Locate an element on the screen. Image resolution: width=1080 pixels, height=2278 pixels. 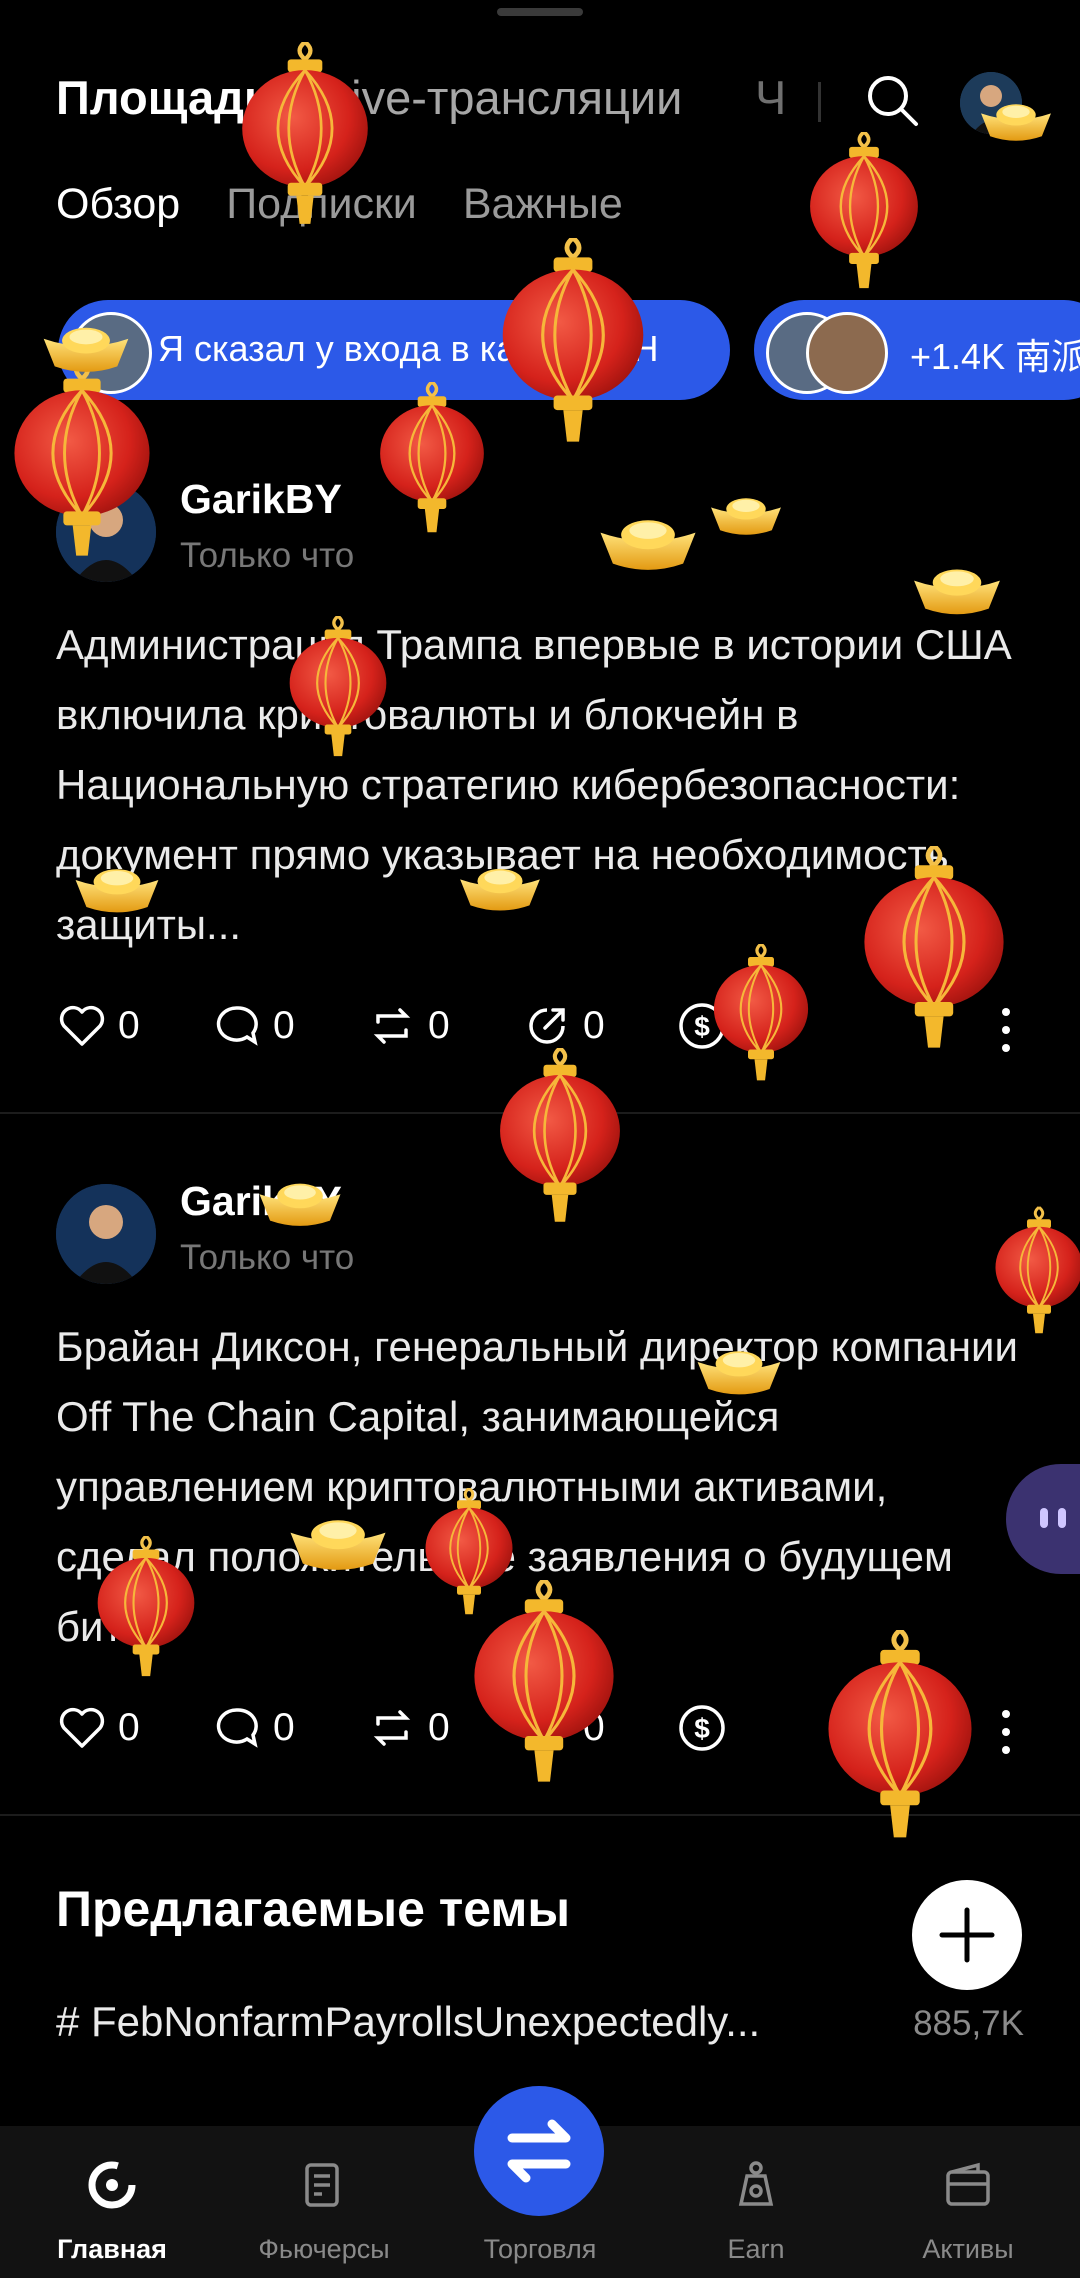
live-pill: +1.4K 南派 is located at coordinates (917, 350).